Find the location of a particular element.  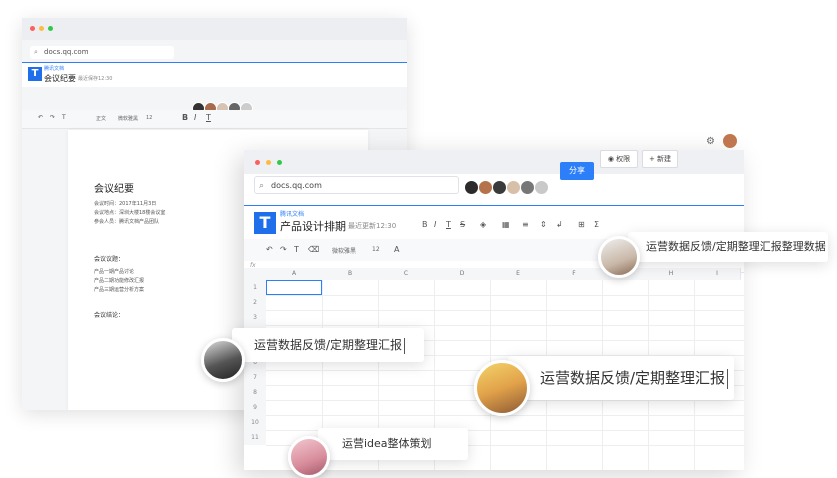

saved-status: 最近更新12:30 is located at coordinates (372, 226).